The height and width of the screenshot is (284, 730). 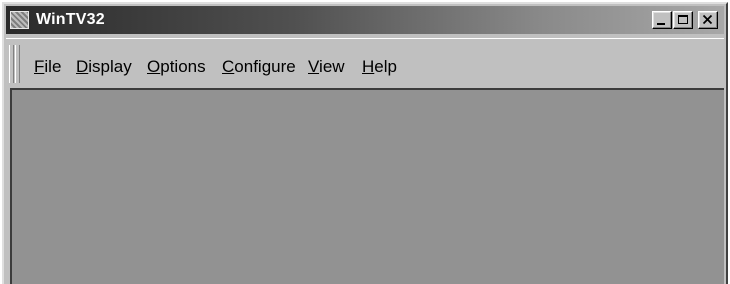 I want to click on menu-accelerator: V, so click(x=314, y=66).